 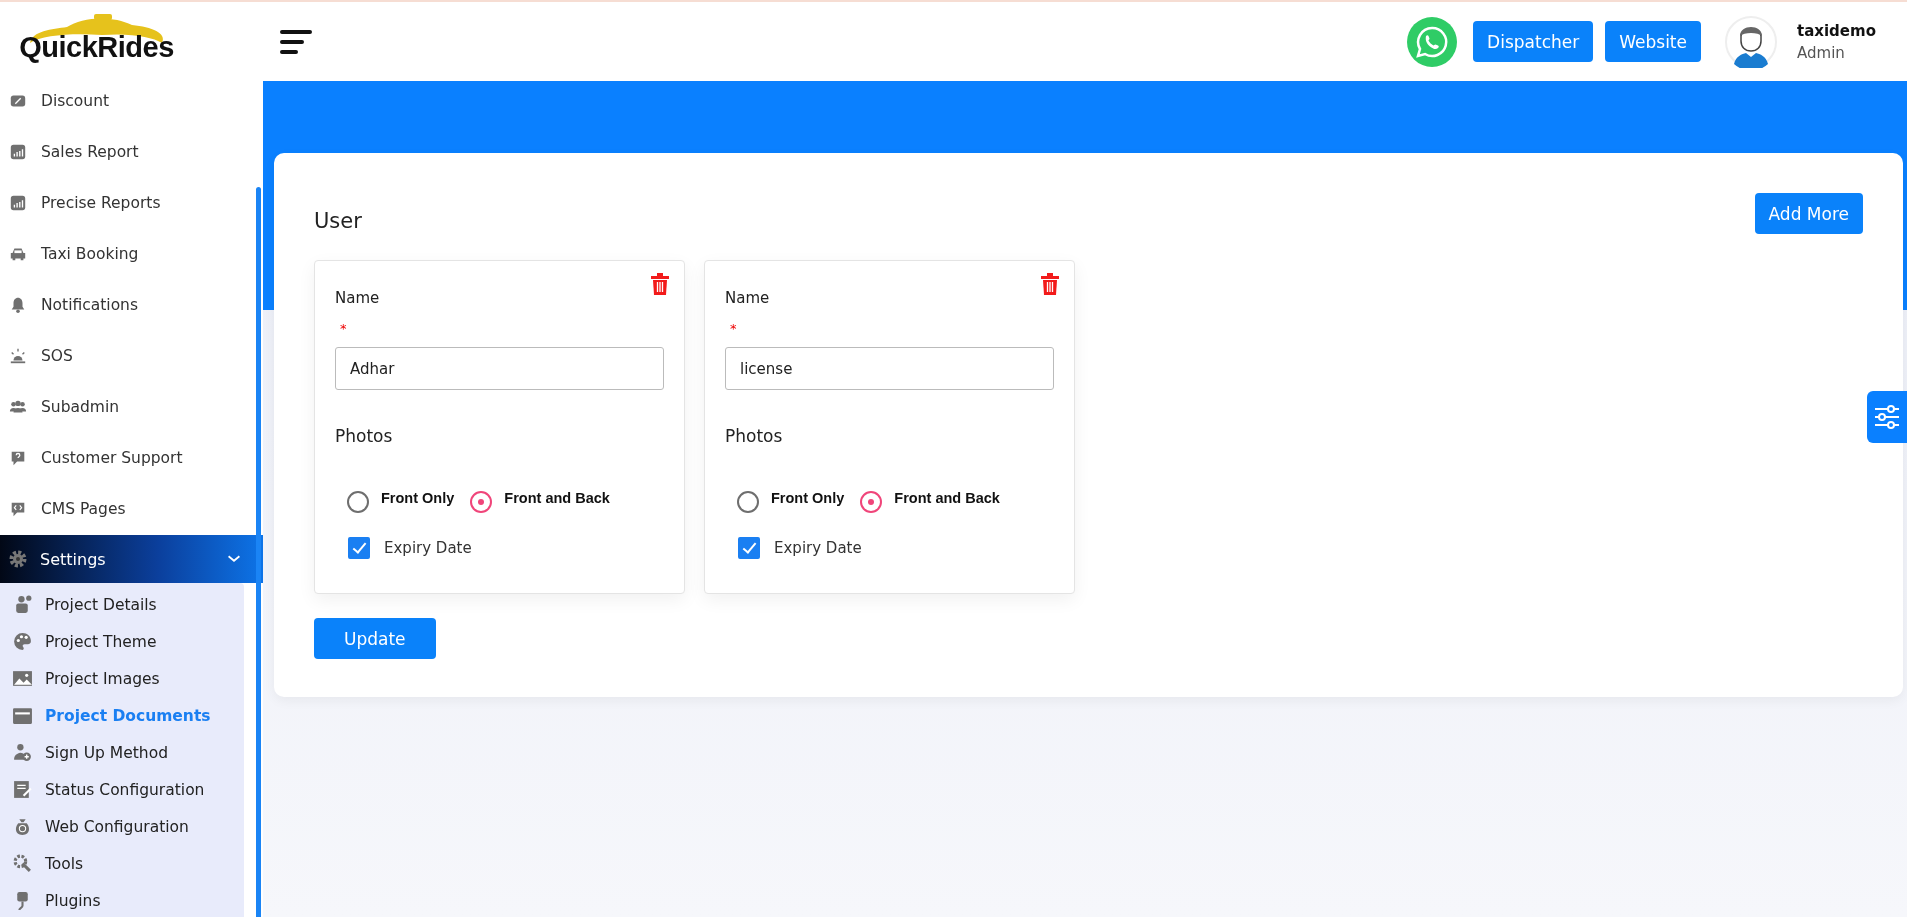 I want to click on user-add-icon, so click(x=22, y=752).